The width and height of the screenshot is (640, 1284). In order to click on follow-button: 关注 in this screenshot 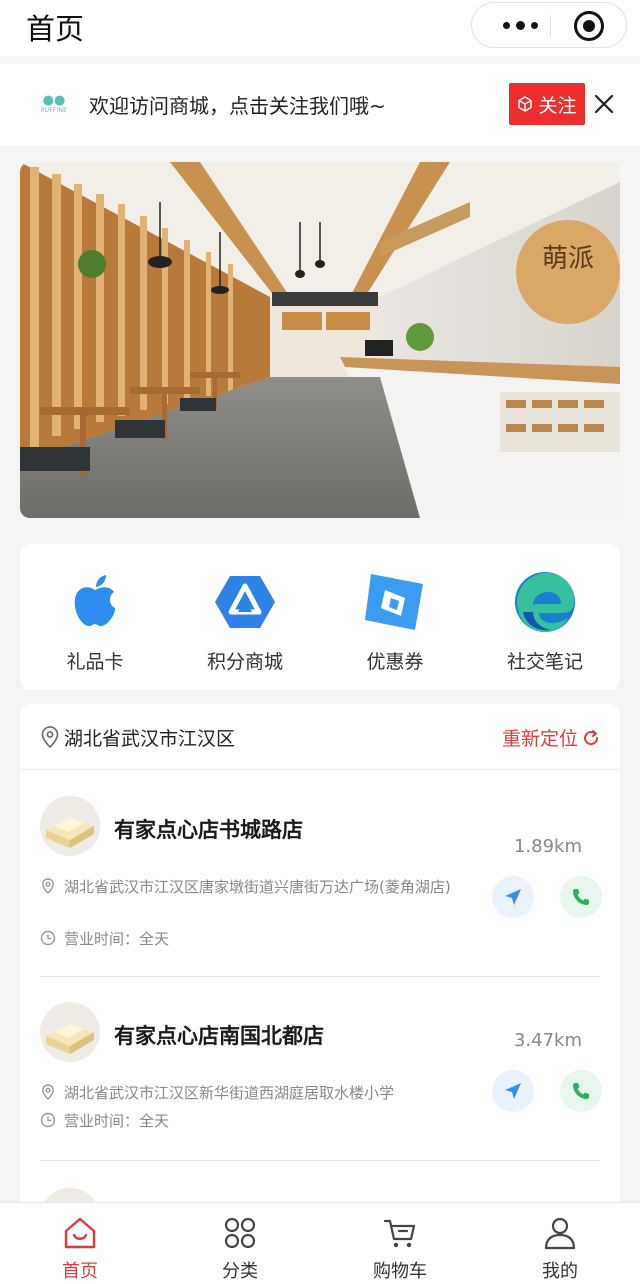, I will do `click(547, 104)`.